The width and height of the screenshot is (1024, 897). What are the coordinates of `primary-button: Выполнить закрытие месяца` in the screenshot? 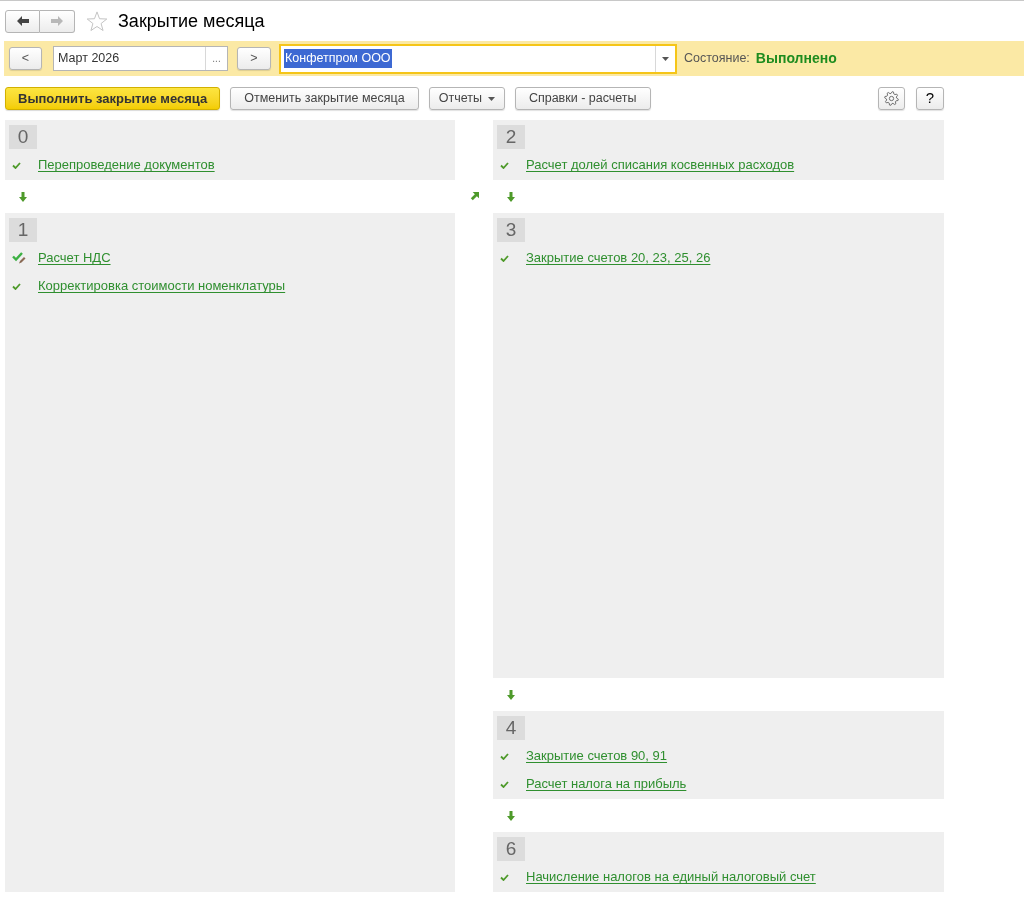 It's located at (113, 98).